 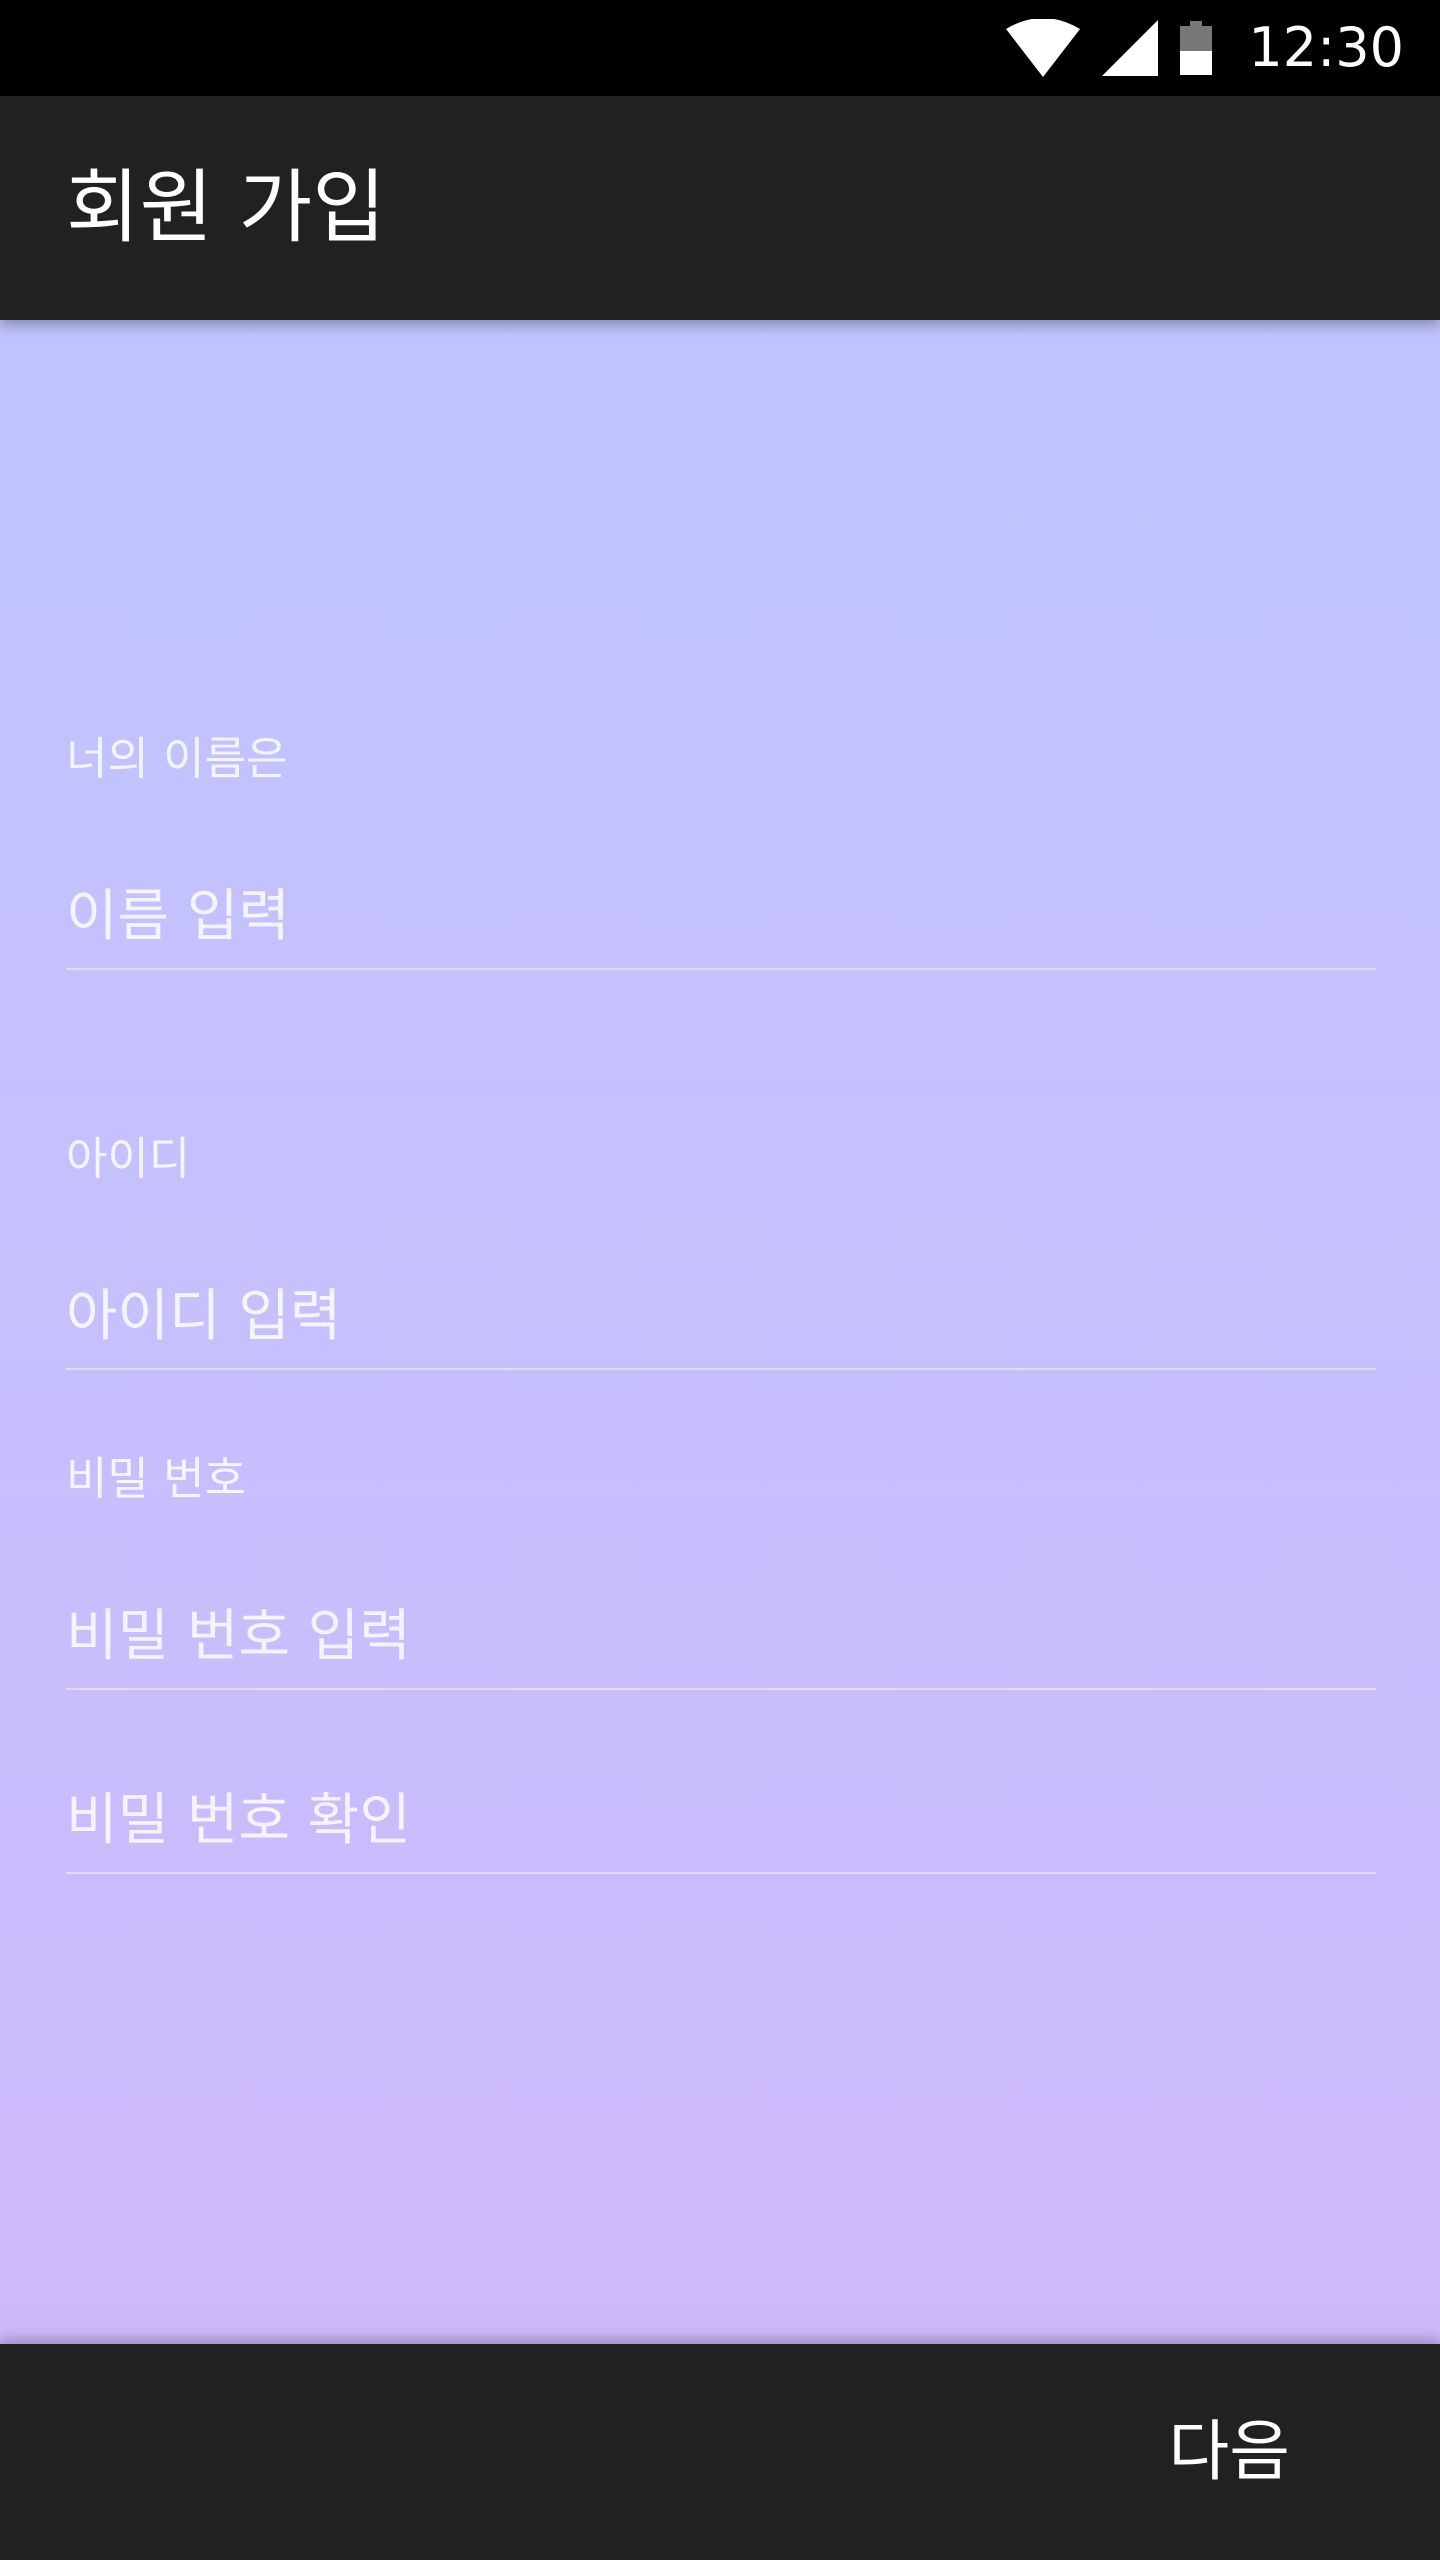 I want to click on bottom-bar: 다음, so click(x=720, y=2452).